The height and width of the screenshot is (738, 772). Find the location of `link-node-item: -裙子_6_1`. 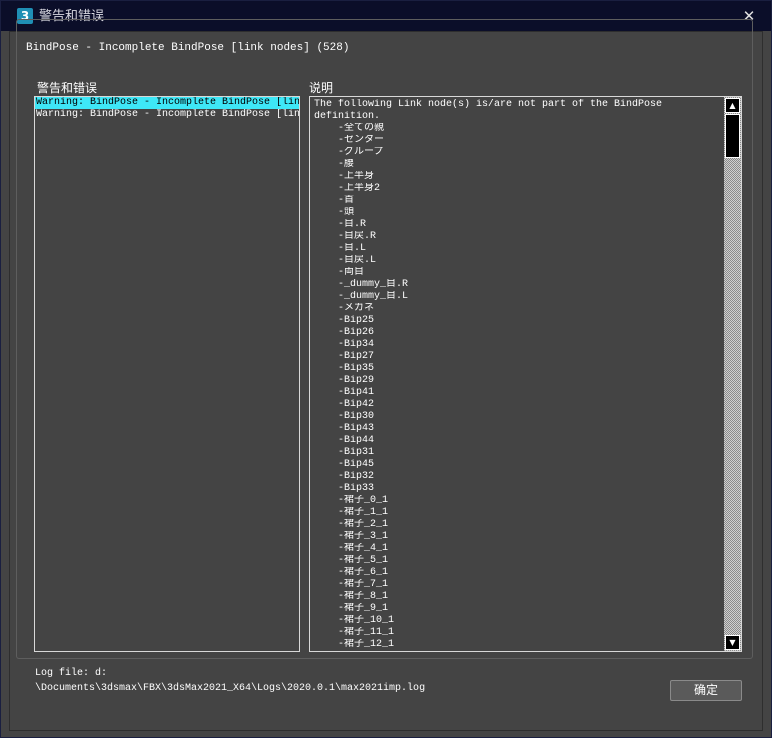

link-node-item: -裙子_6_1 is located at coordinates (363, 572).